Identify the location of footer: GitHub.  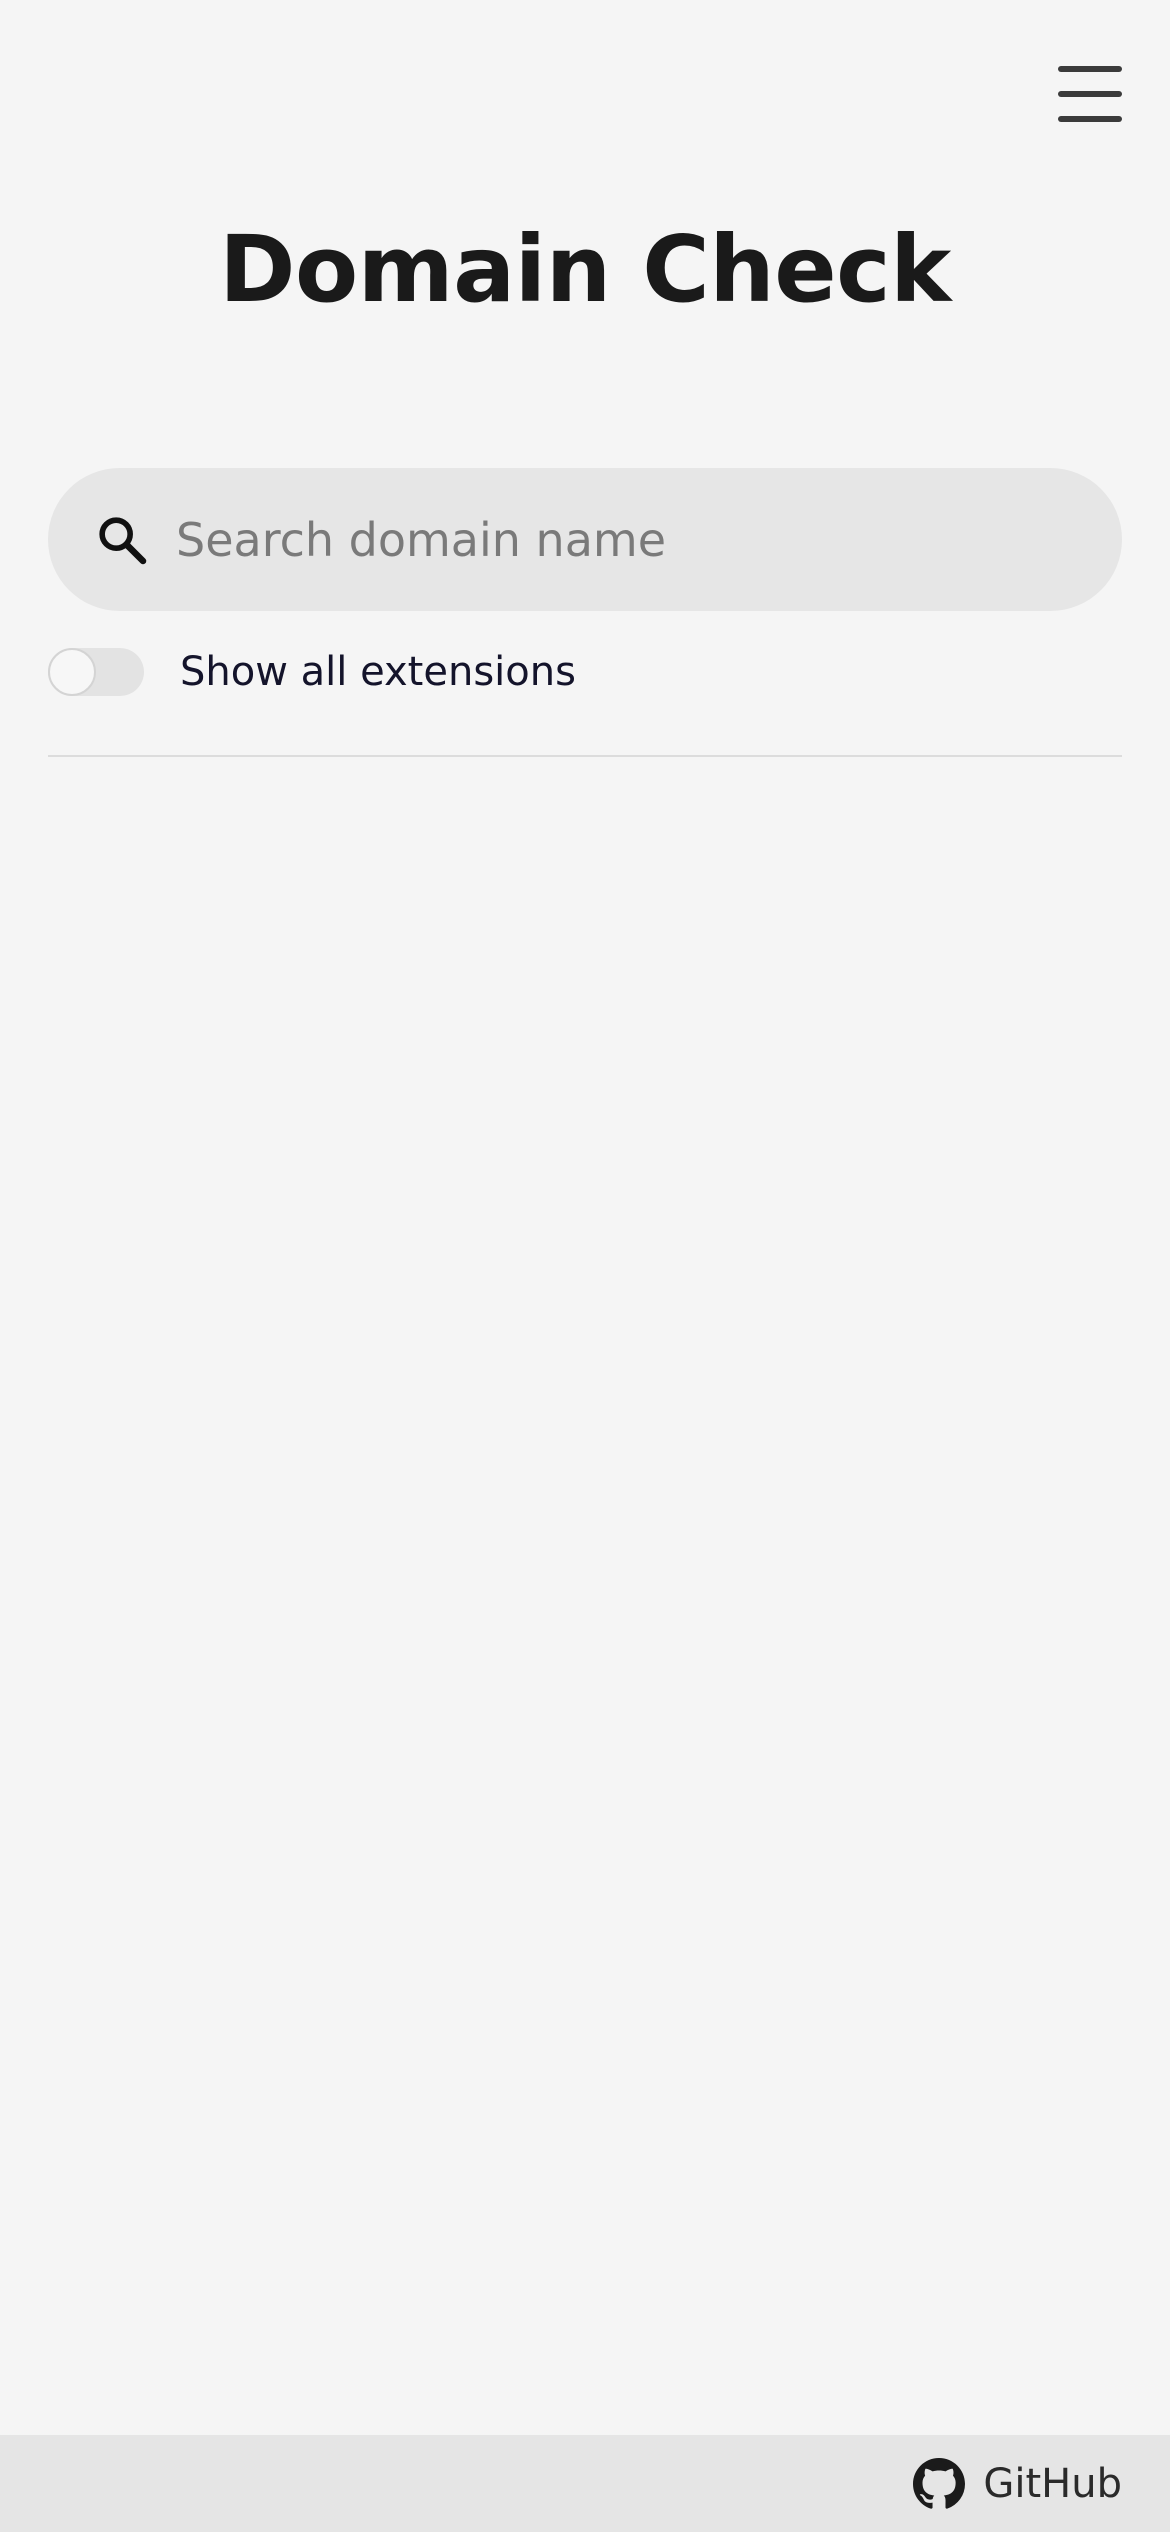
(585, 2483).